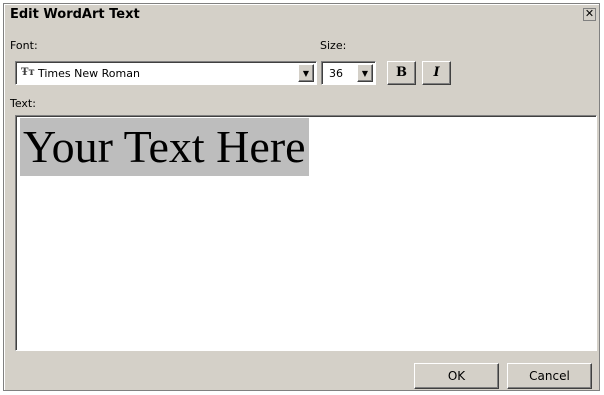 Image resolution: width=604 pixels, height=395 pixels. Describe the element at coordinates (89, 73) in the screenshot. I see `font-value: Times New Roman` at that location.